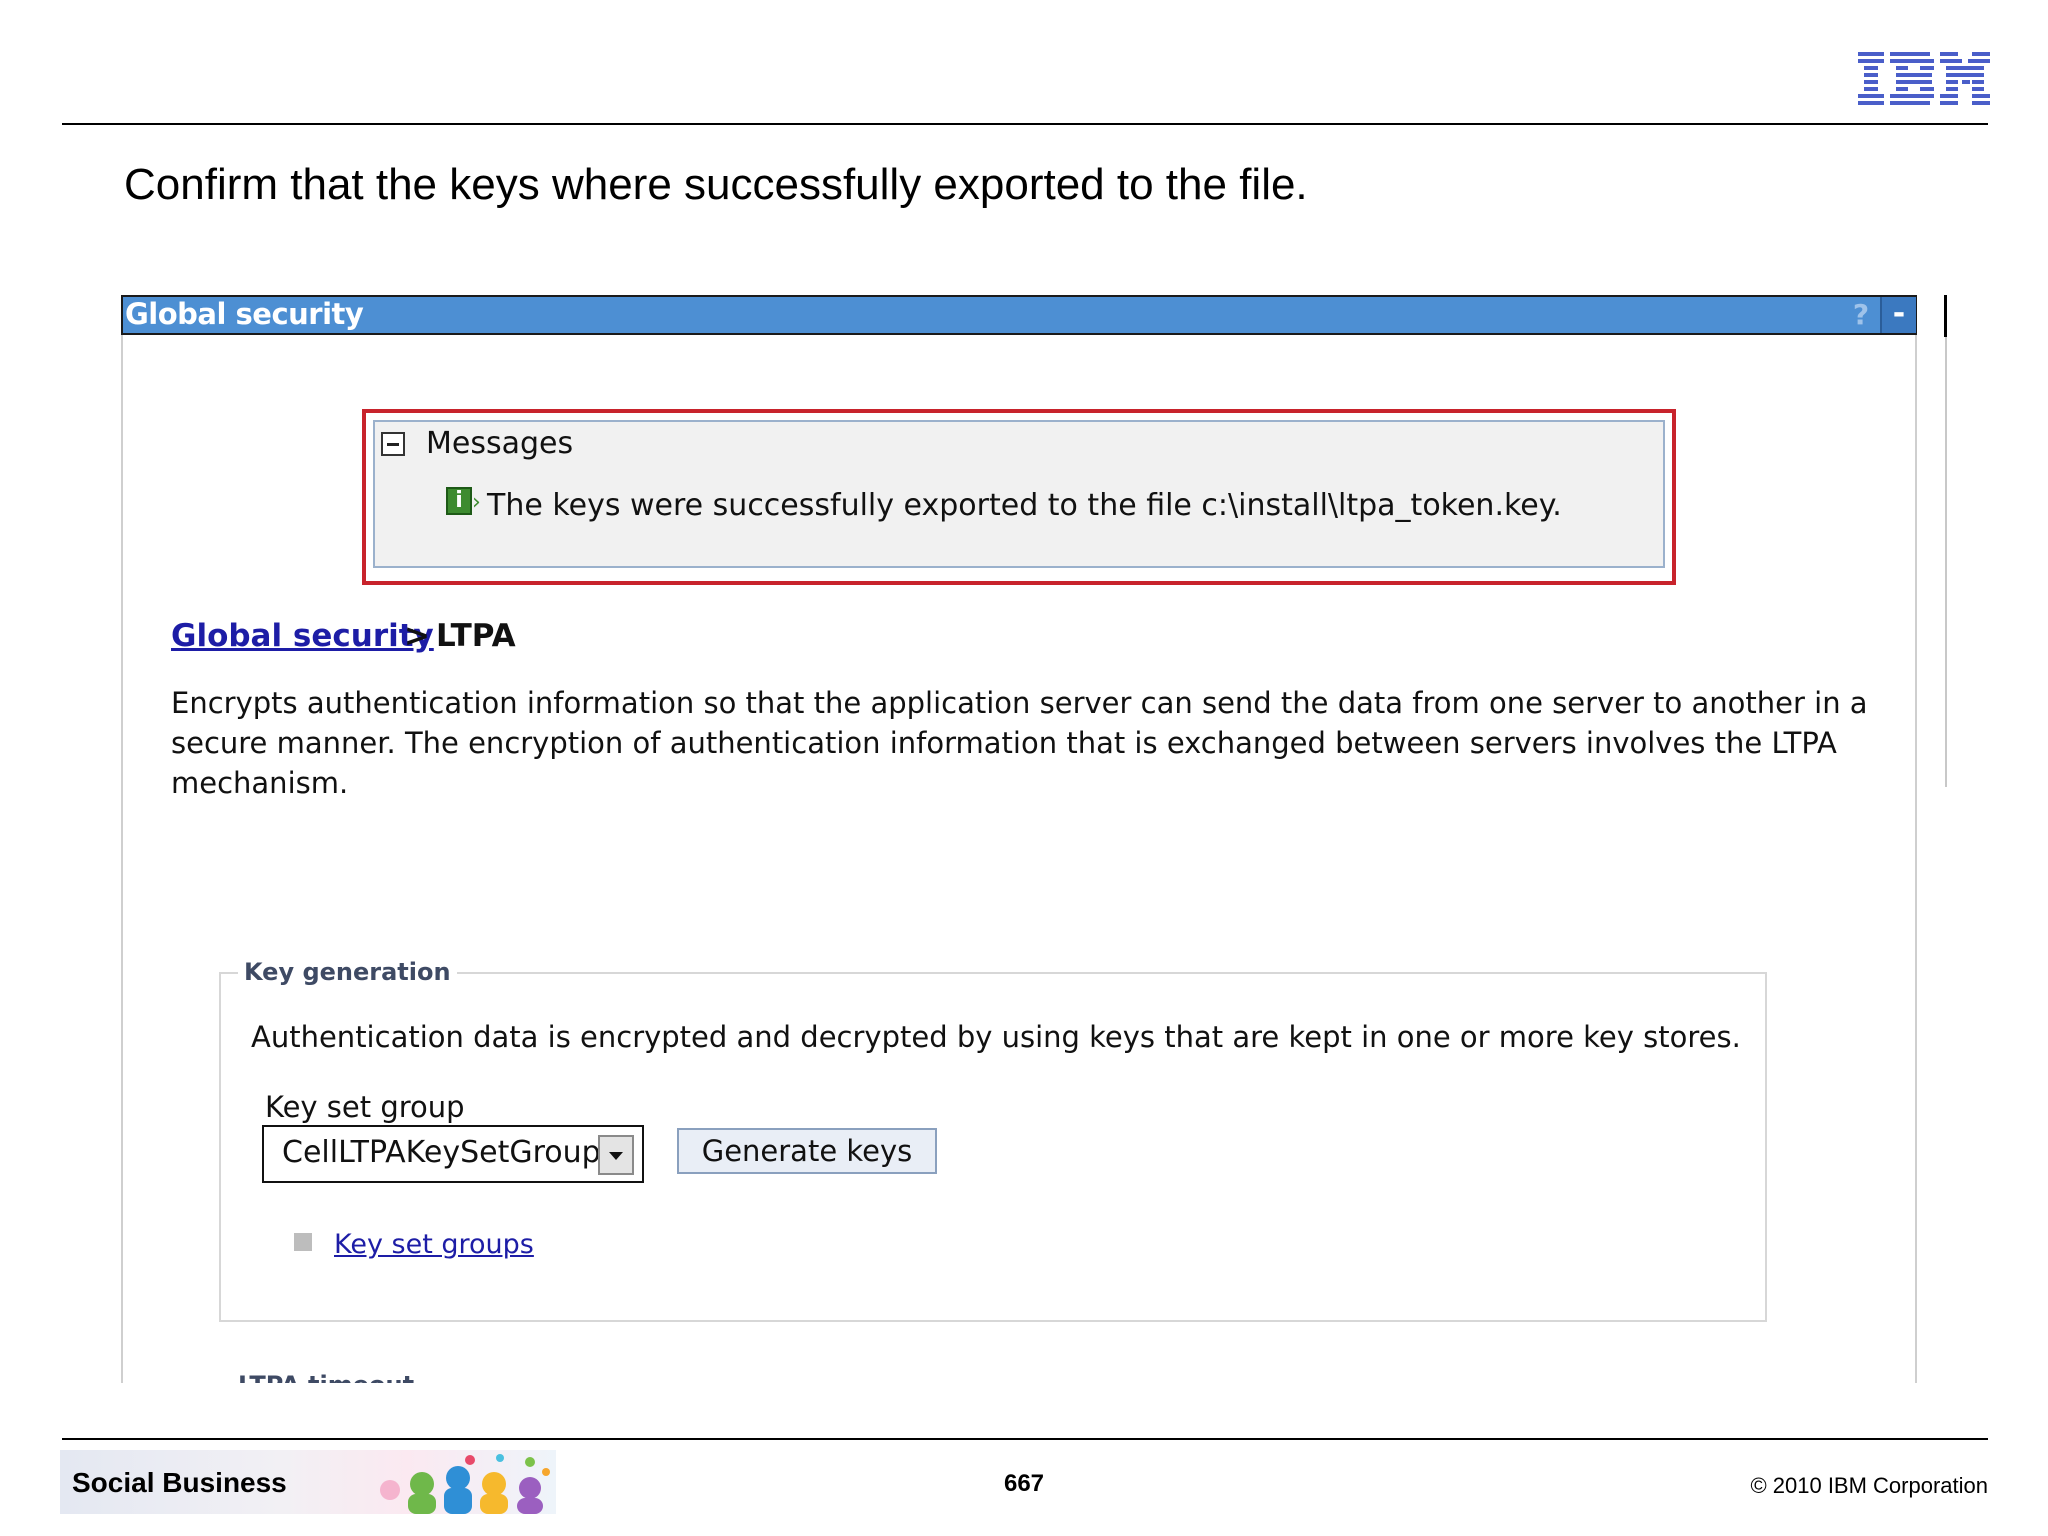  What do you see at coordinates (1019, 315) in the screenshot?
I see `panel-title-bar` at bounding box center [1019, 315].